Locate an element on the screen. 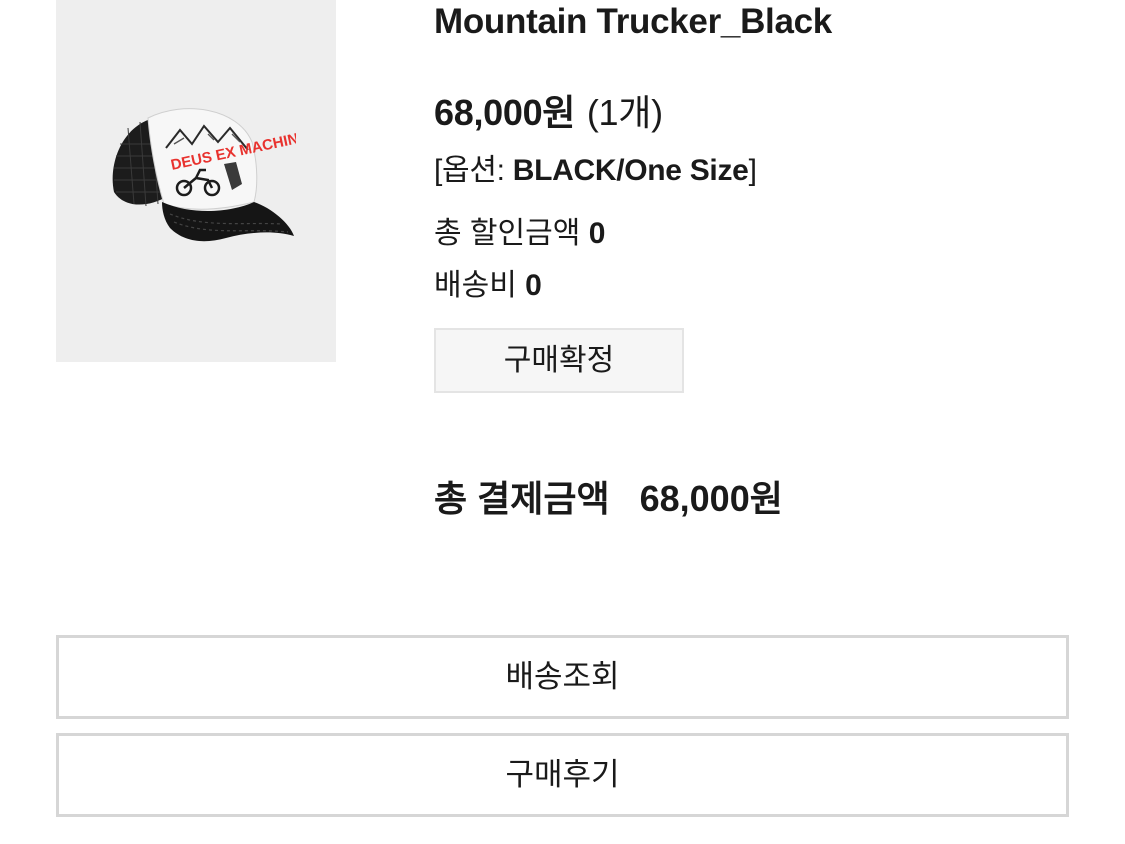 Image resolution: width=1125 pixels, height=844 pixels. product-quantity: (1개) is located at coordinates (624, 112).